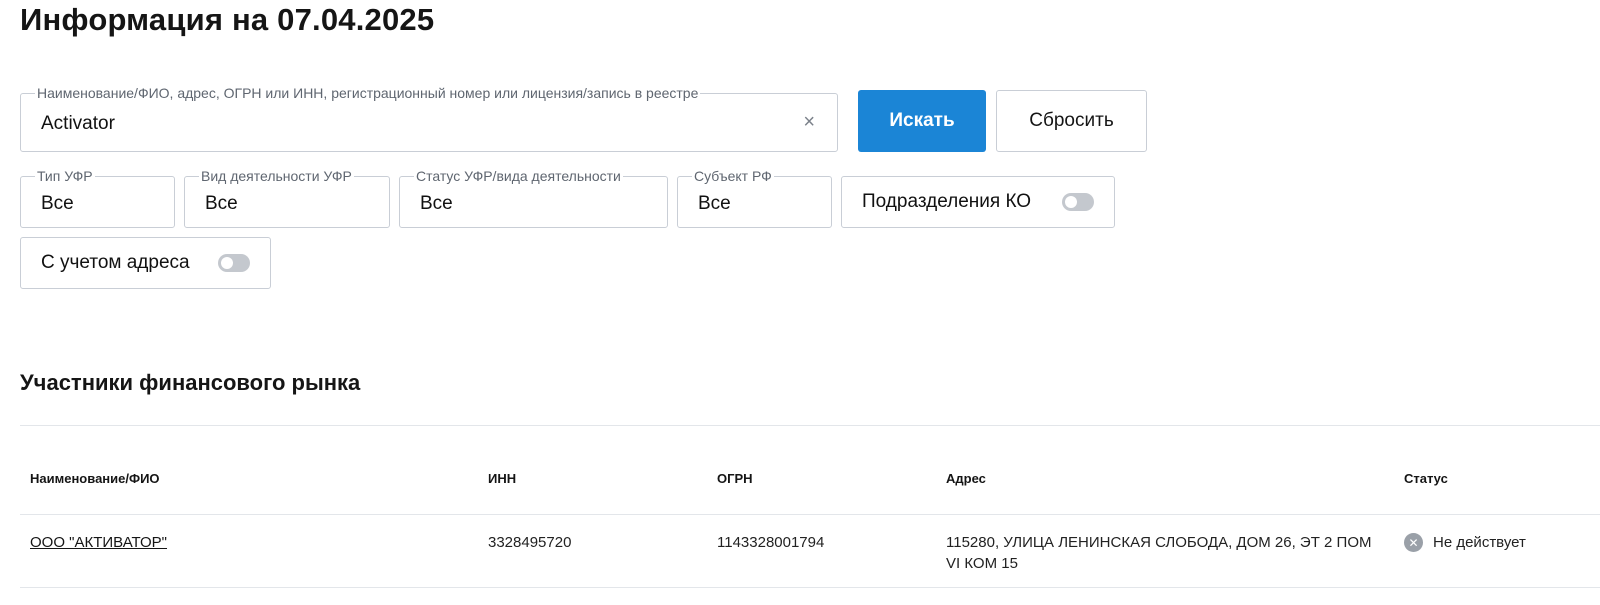 Image resolution: width=1600 pixels, height=605 pixels. I want to click on ko-divisions-toggle-box: Подразделения КО, so click(978, 202).